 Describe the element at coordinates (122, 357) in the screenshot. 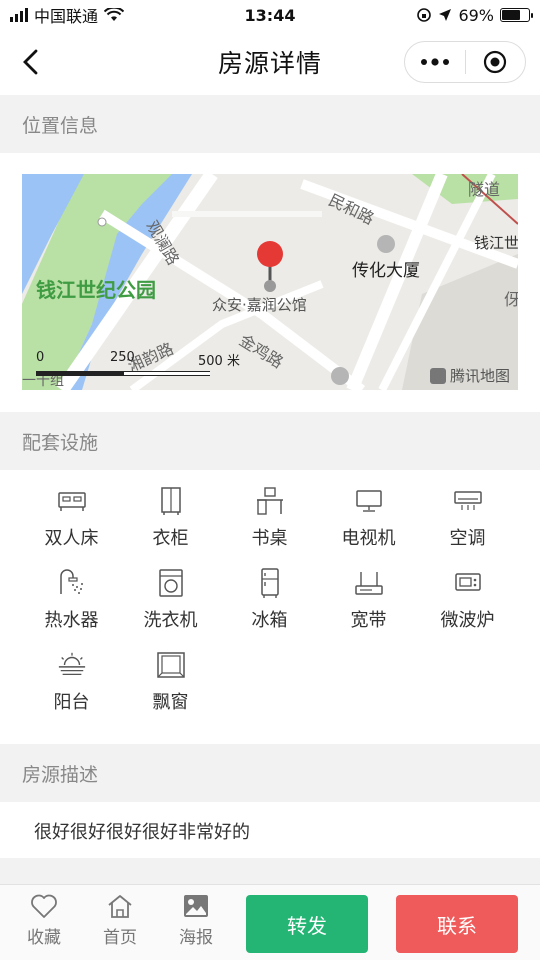

I see `scale-label: 250` at that location.